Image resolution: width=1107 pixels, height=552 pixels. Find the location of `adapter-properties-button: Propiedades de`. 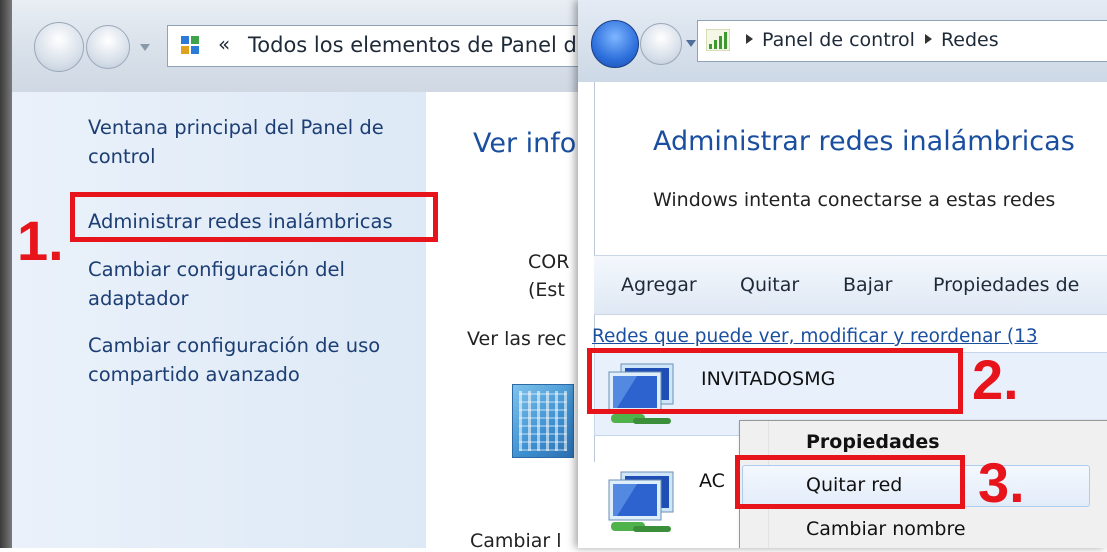

adapter-properties-button: Propiedades de is located at coordinates (1006, 285).